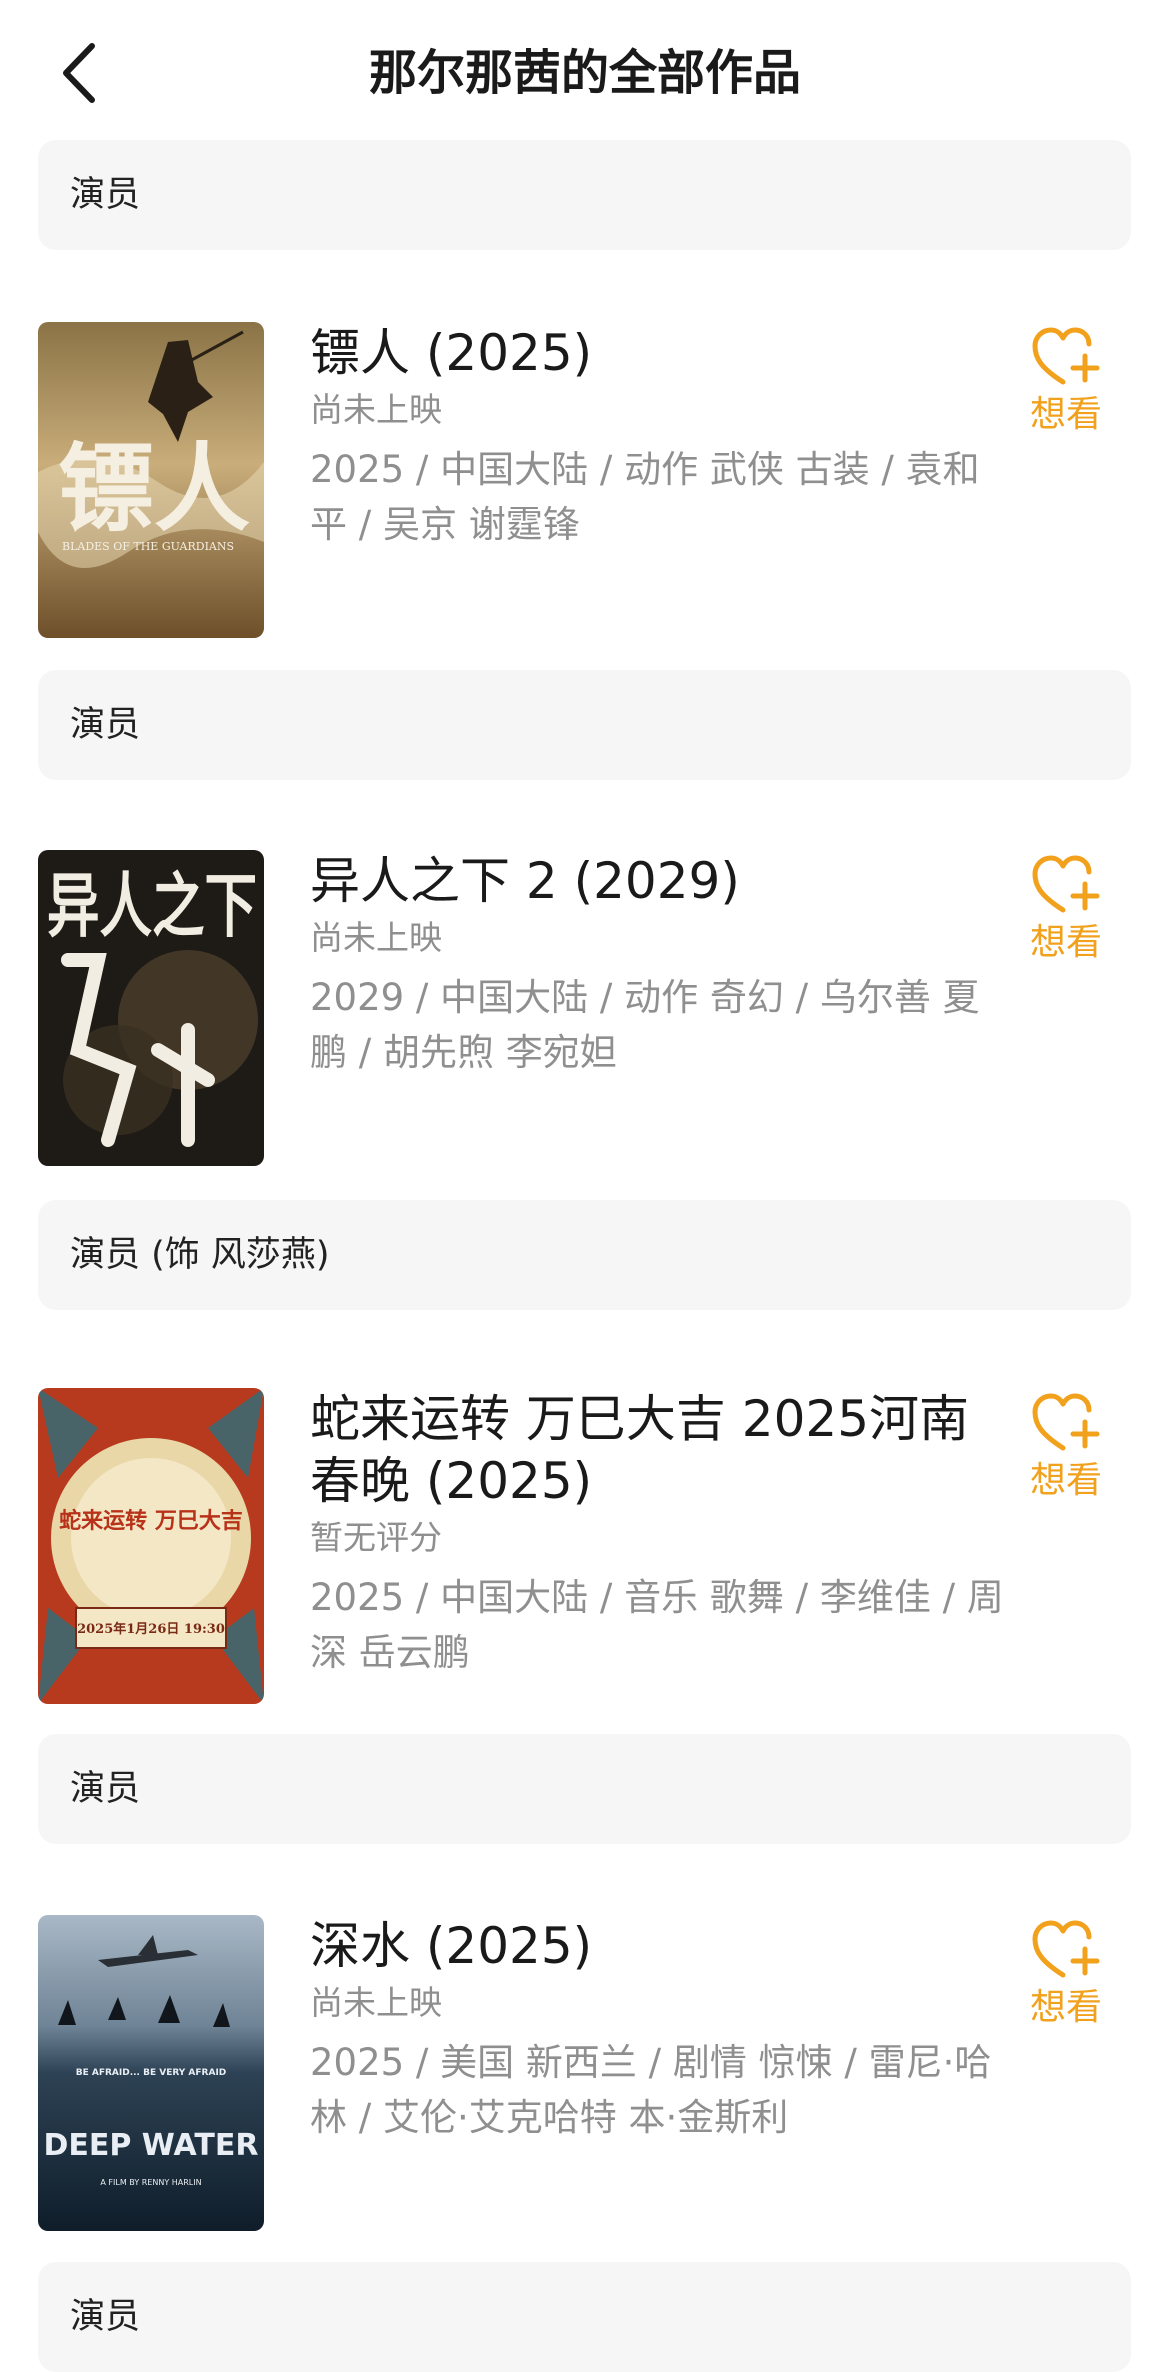 Image resolution: width=1170 pixels, height=2372 pixels. What do you see at coordinates (660, 353) in the screenshot?
I see `work-title: 镖人 (2025)` at bounding box center [660, 353].